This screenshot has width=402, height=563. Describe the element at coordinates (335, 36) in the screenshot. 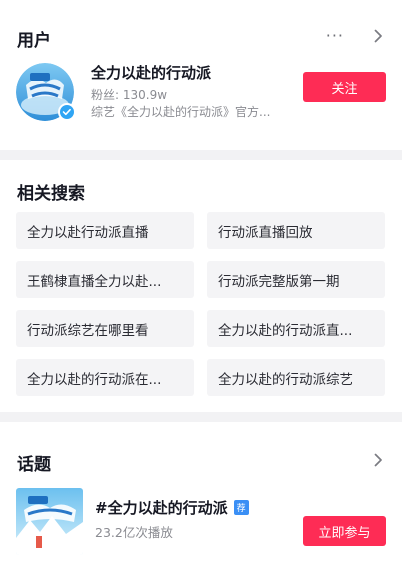

I see `more-dots-icon: ···` at that location.